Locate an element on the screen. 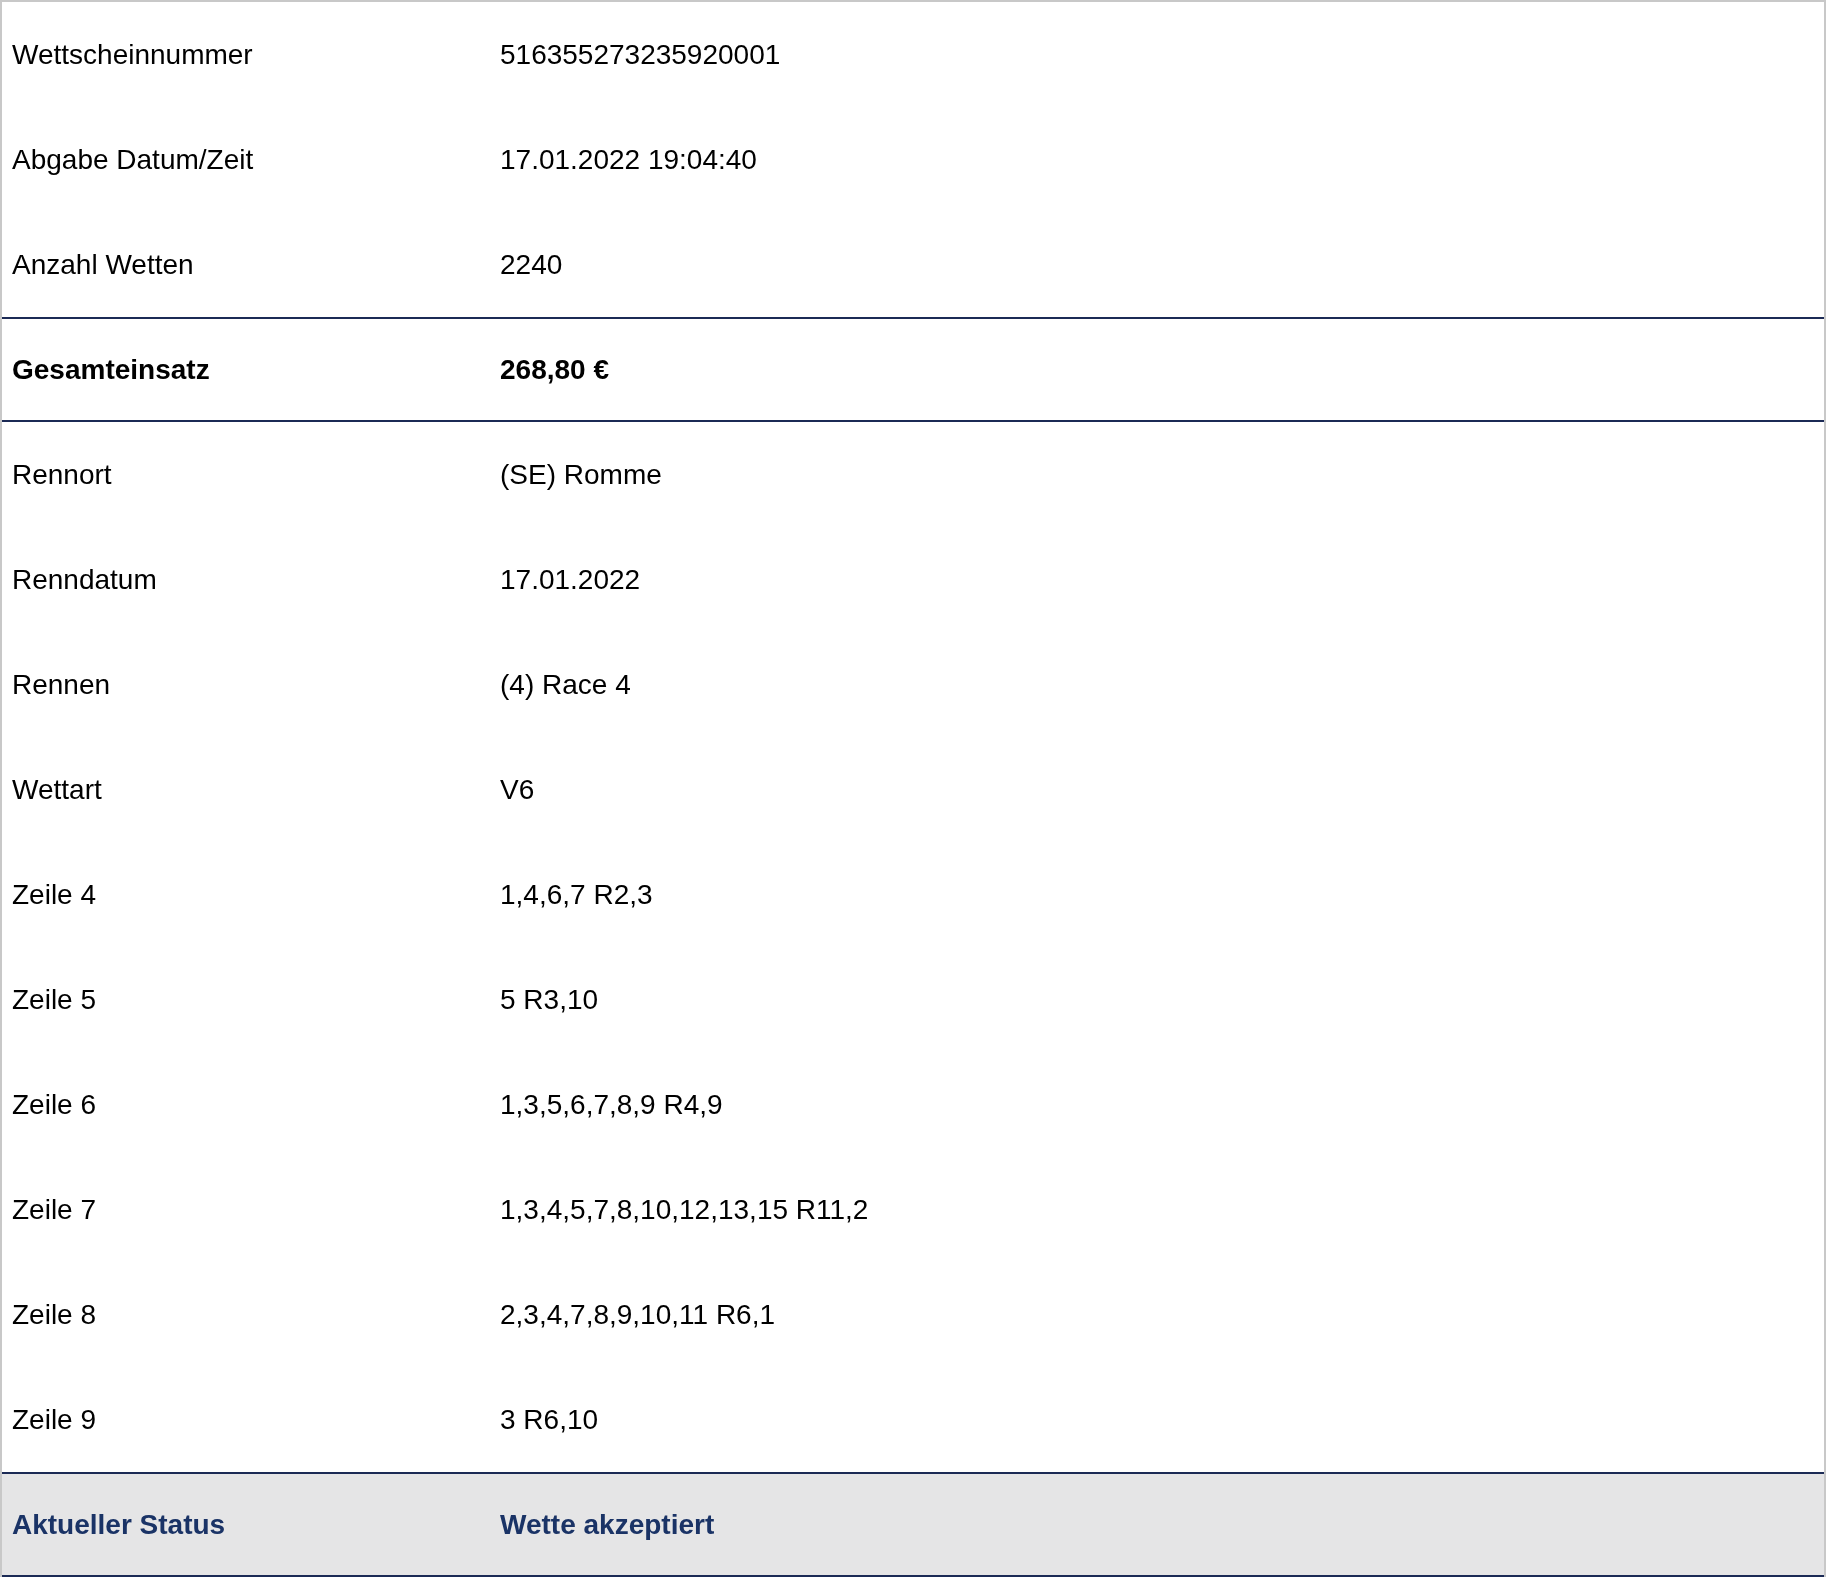  row-label: Wettart is located at coordinates (57, 789).